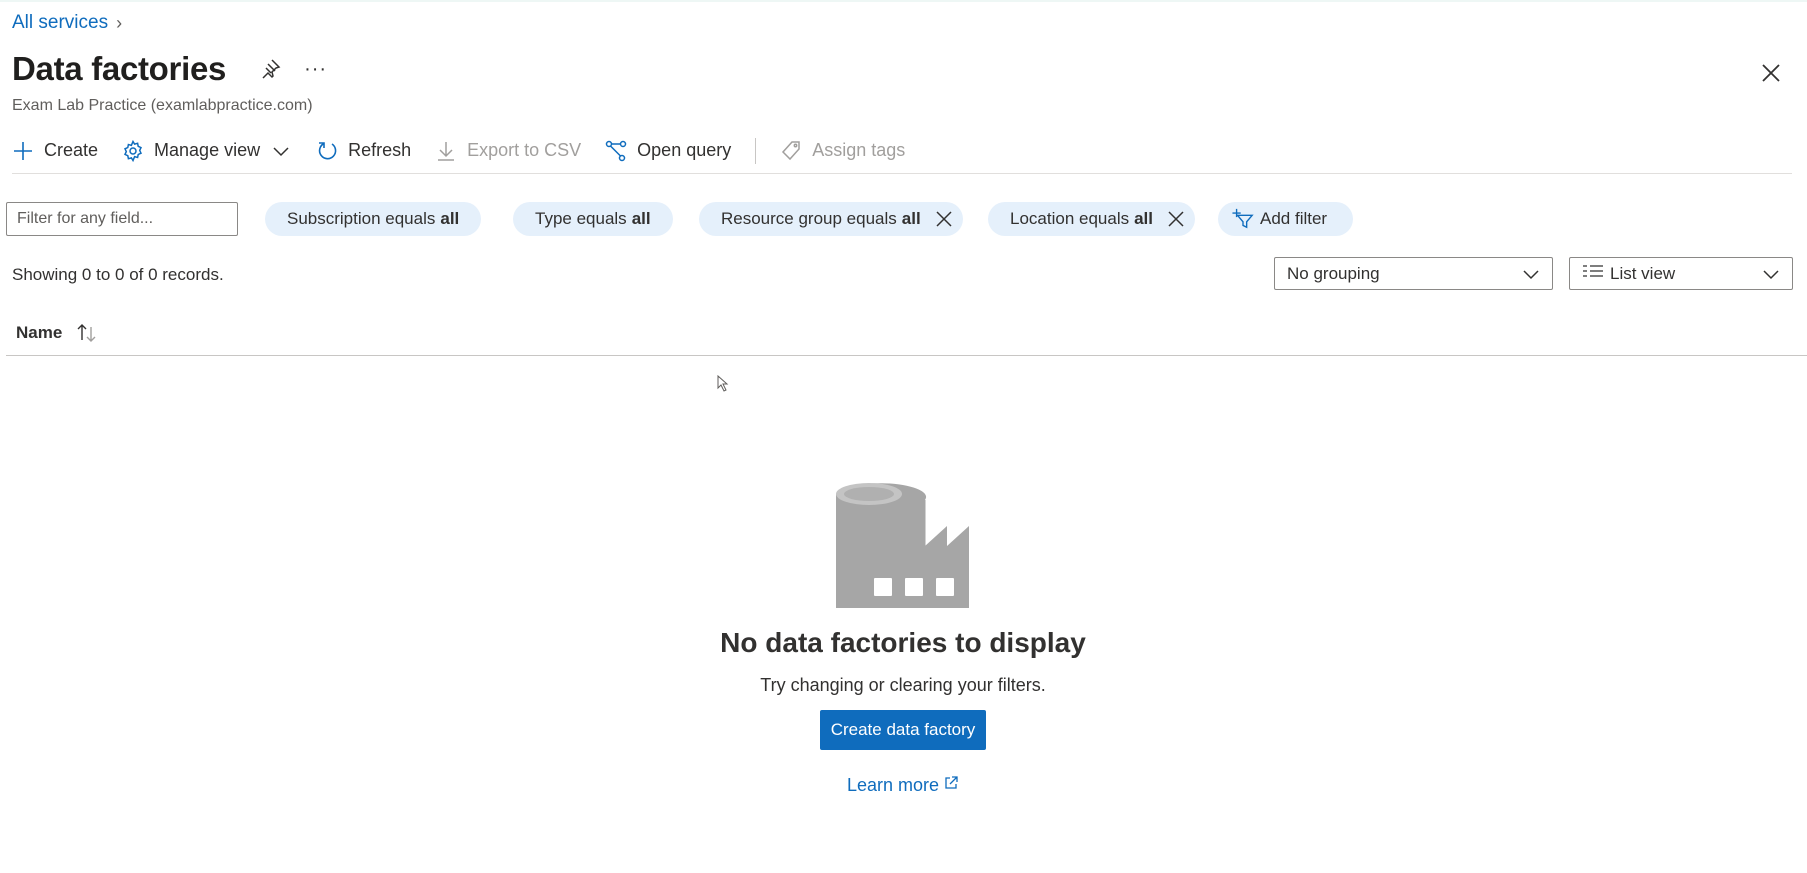  I want to click on add-filter-button: Add filter, so click(1286, 219).